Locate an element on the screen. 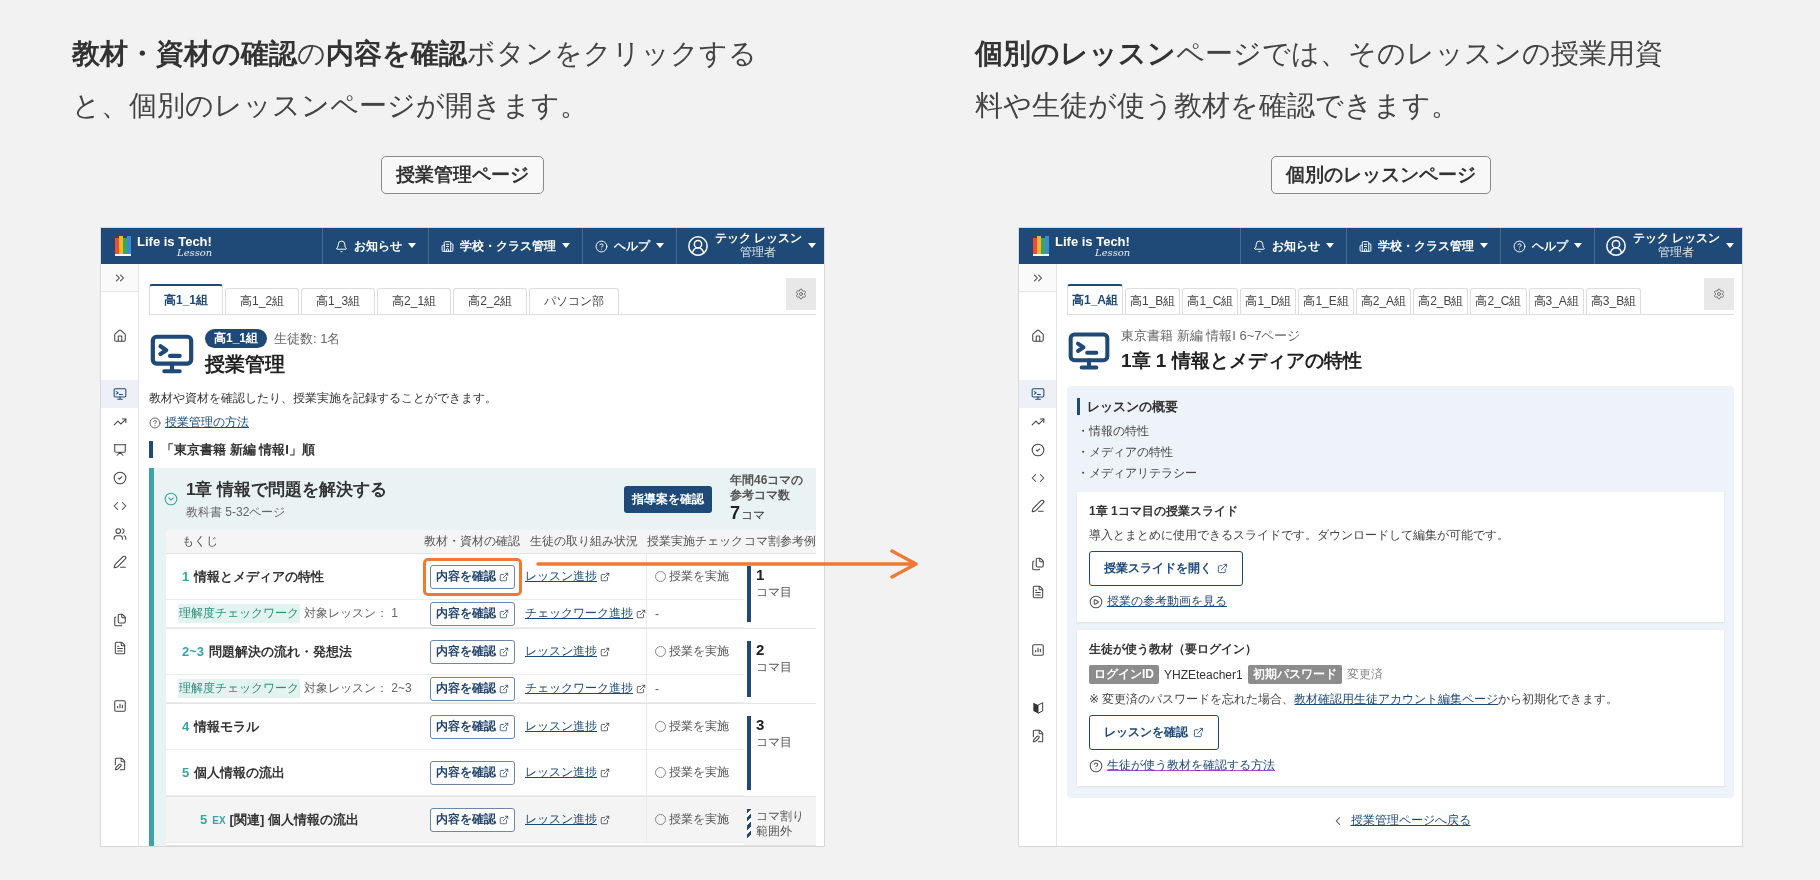  class-tab: 高1_B組 is located at coordinates (1153, 301).